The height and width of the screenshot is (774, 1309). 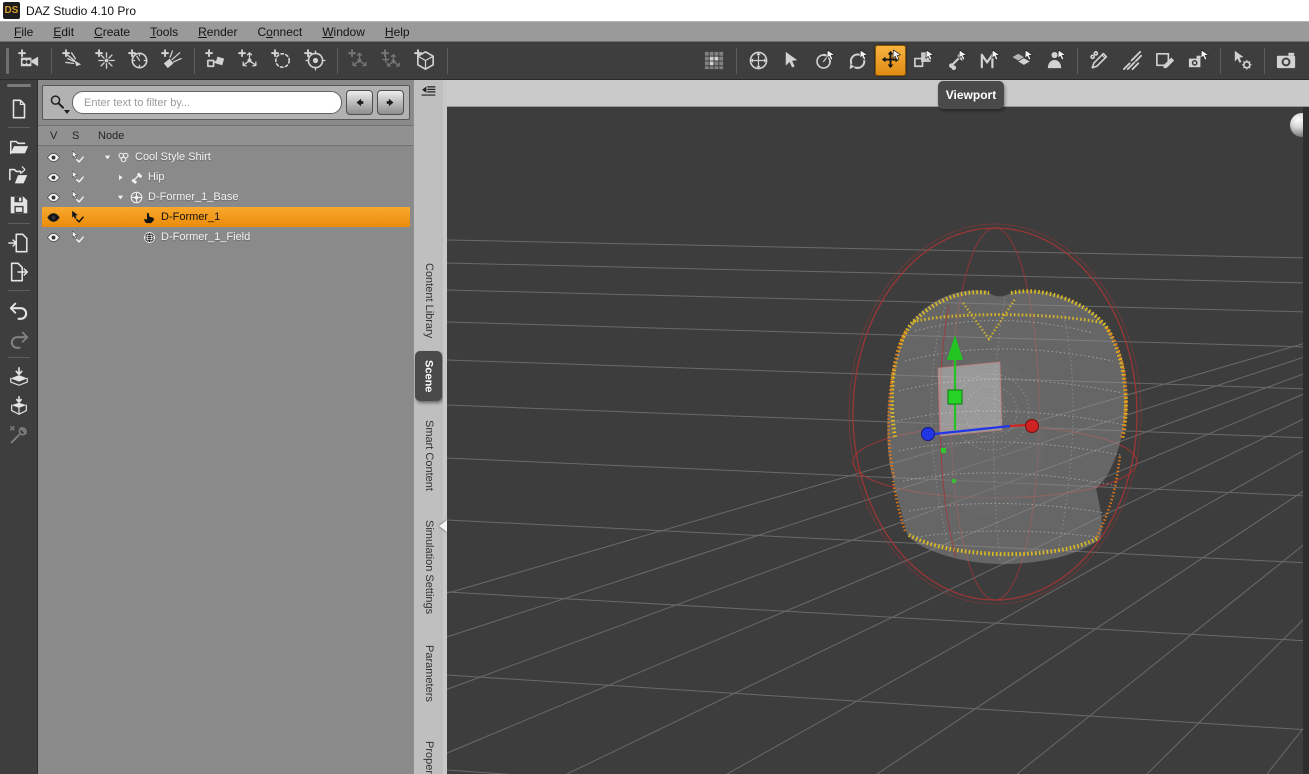 What do you see at coordinates (149, 237) in the screenshot?
I see `dformer-field-icon` at bounding box center [149, 237].